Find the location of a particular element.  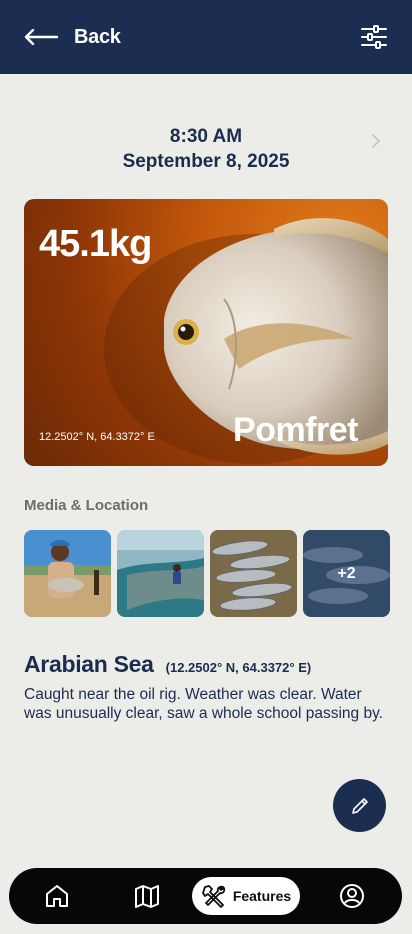

map-icon is located at coordinates (147, 896).